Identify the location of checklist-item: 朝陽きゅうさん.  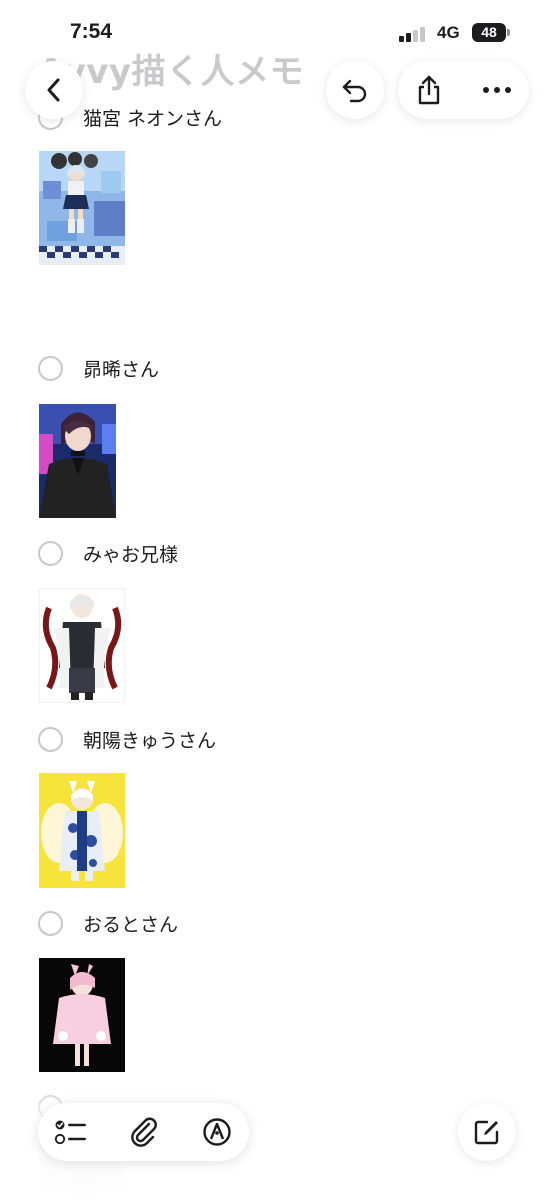
(127, 739).